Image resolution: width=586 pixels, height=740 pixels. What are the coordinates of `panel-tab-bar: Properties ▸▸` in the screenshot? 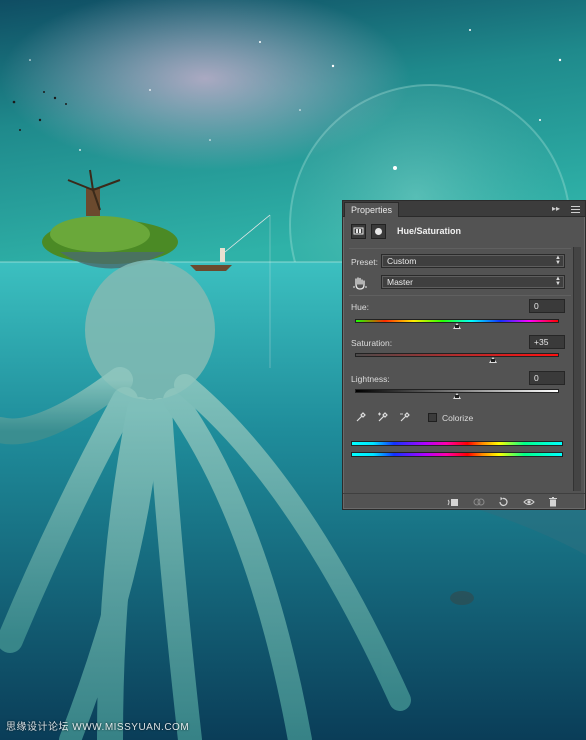 It's located at (464, 209).